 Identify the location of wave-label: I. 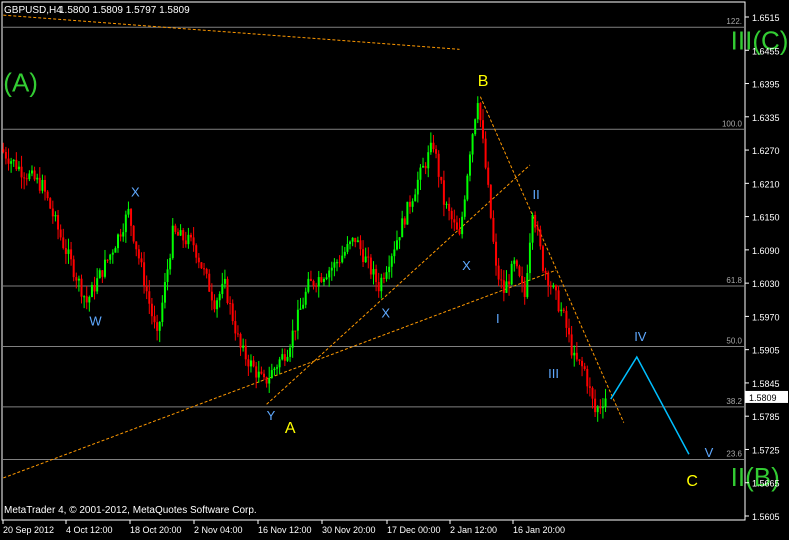
(498, 318).